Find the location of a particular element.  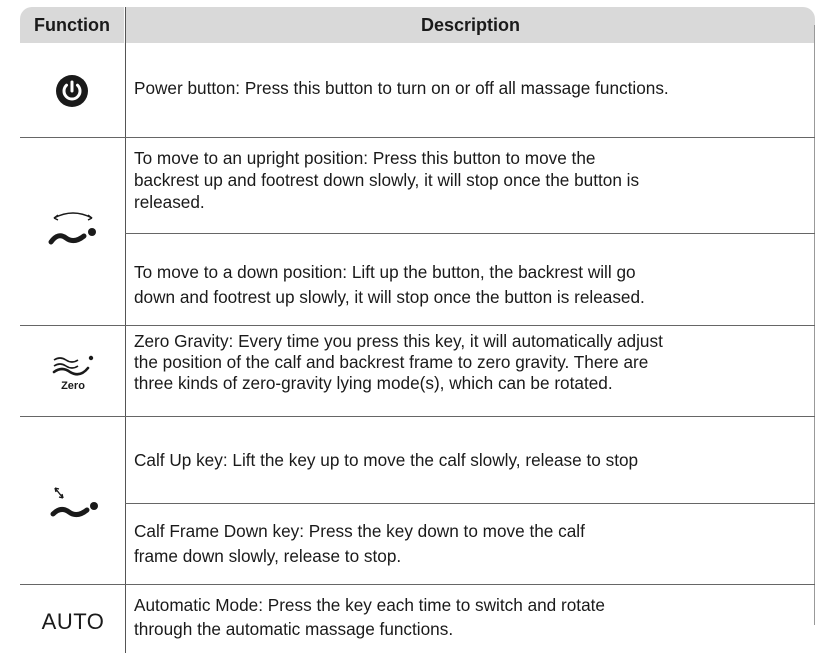

header-description: Description is located at coordinates (470, 25).